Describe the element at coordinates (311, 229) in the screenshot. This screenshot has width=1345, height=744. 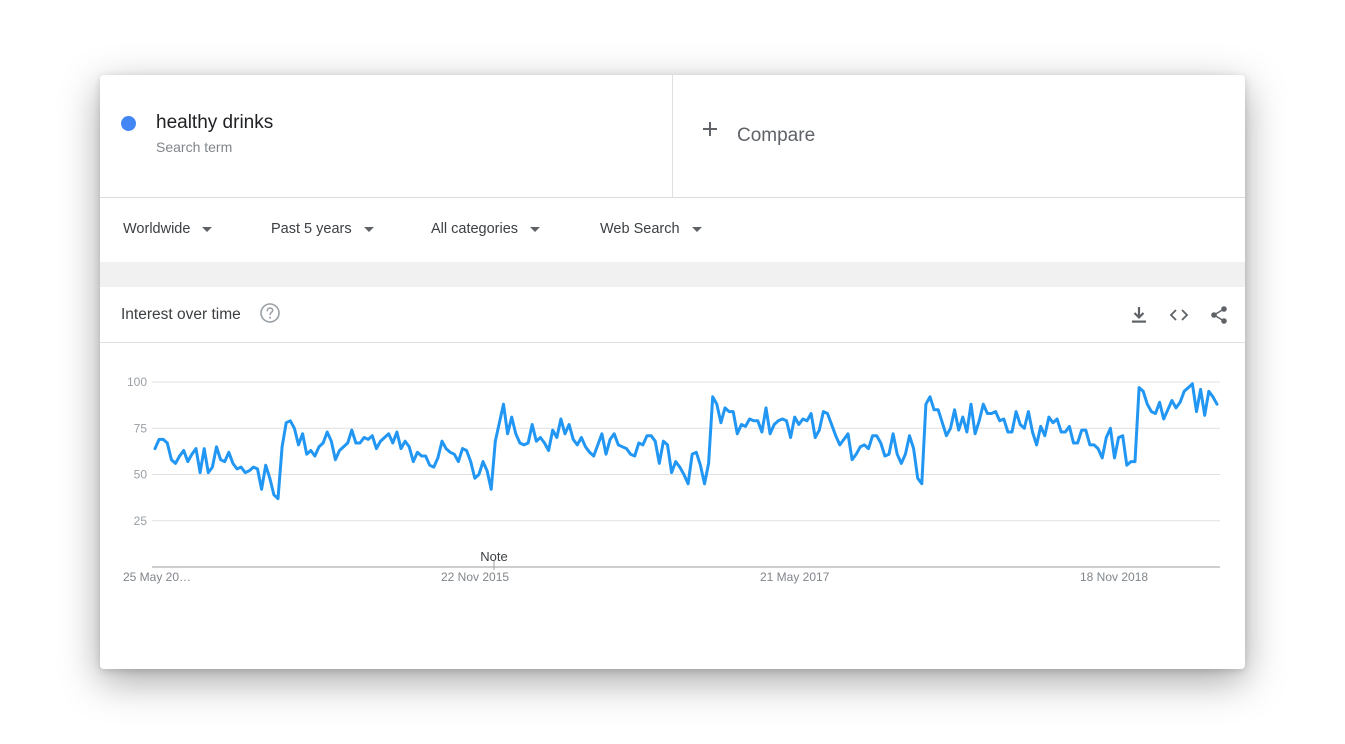
I see `period-dropdown-label: Past 5 years` at that location.